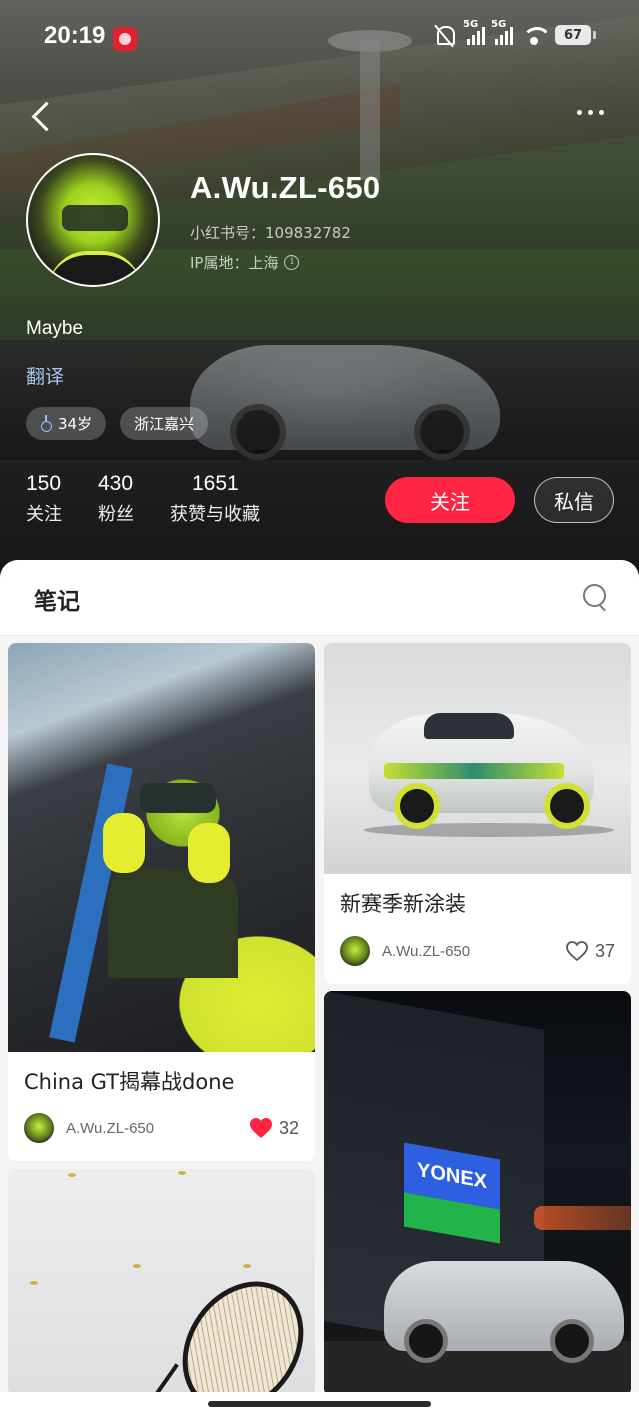 This screenshot has width=639, height=1421. What do you see at coordinates (579, 112) in the screenshot?
I see `more-icon` at bounding box center [579, 112].